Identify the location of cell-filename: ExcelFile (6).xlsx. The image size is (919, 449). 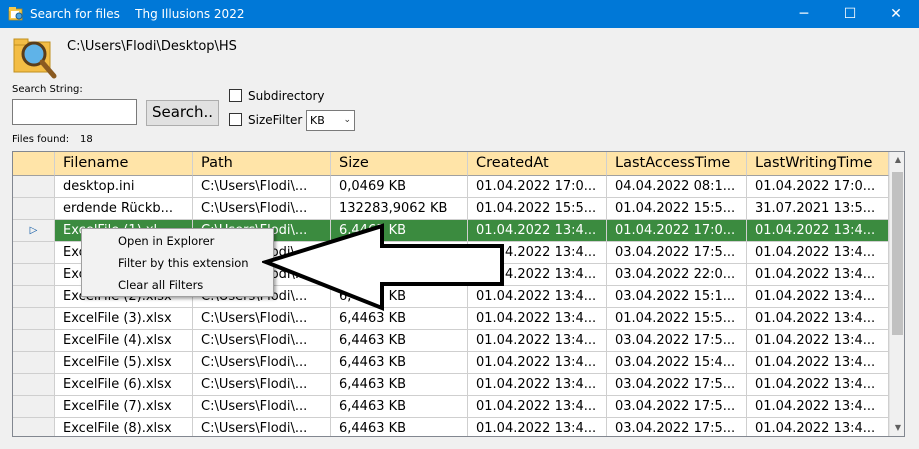
(124, 385).